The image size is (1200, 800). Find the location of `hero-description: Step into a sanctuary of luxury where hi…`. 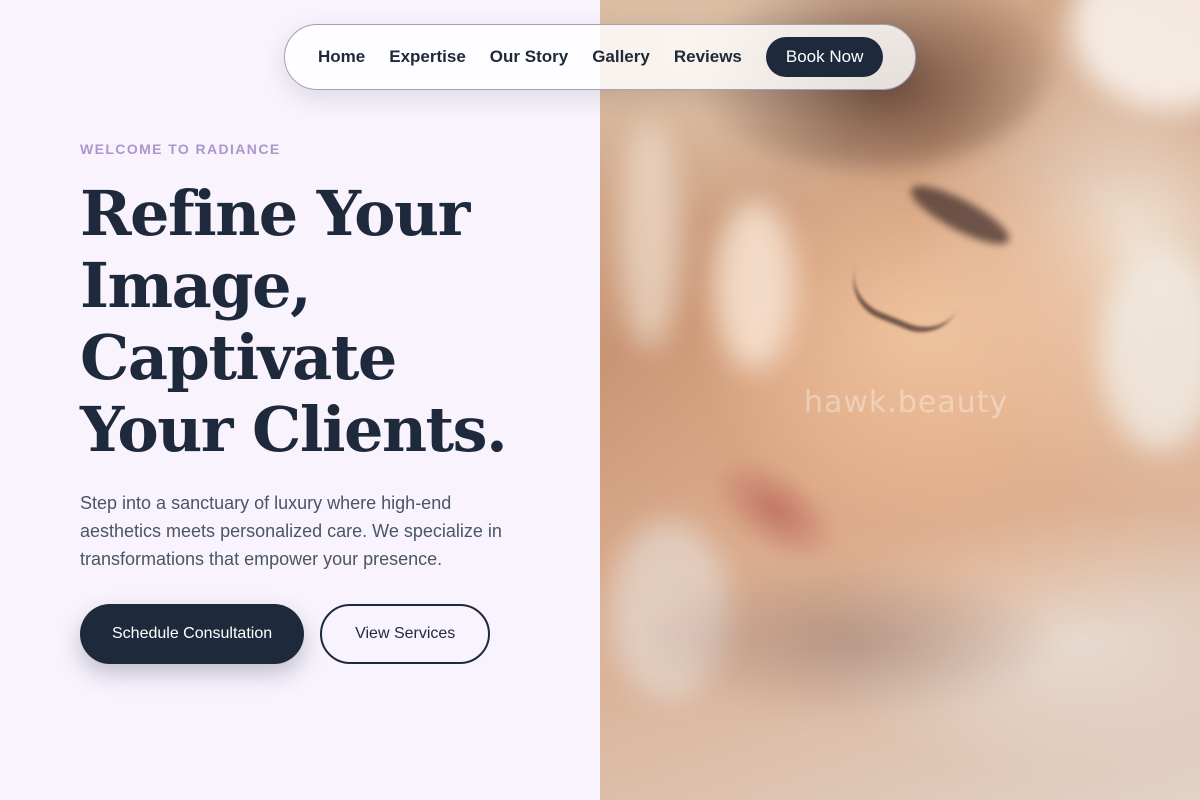

hero-description: Step into a sanctuary of luxury where hi… is located at coordinates (291, 531).